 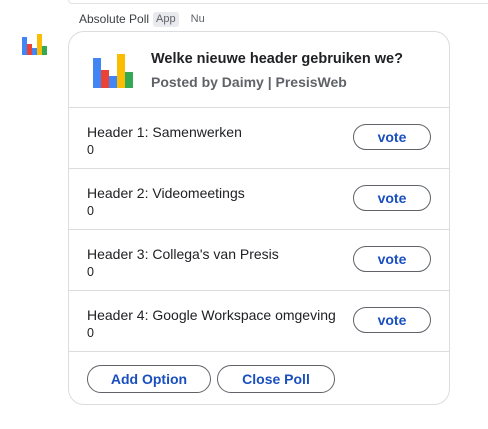 What do you see at coordinates (278, 2) in the screenshot?
I see `previous-message-border` at bounding box center [278, 2].